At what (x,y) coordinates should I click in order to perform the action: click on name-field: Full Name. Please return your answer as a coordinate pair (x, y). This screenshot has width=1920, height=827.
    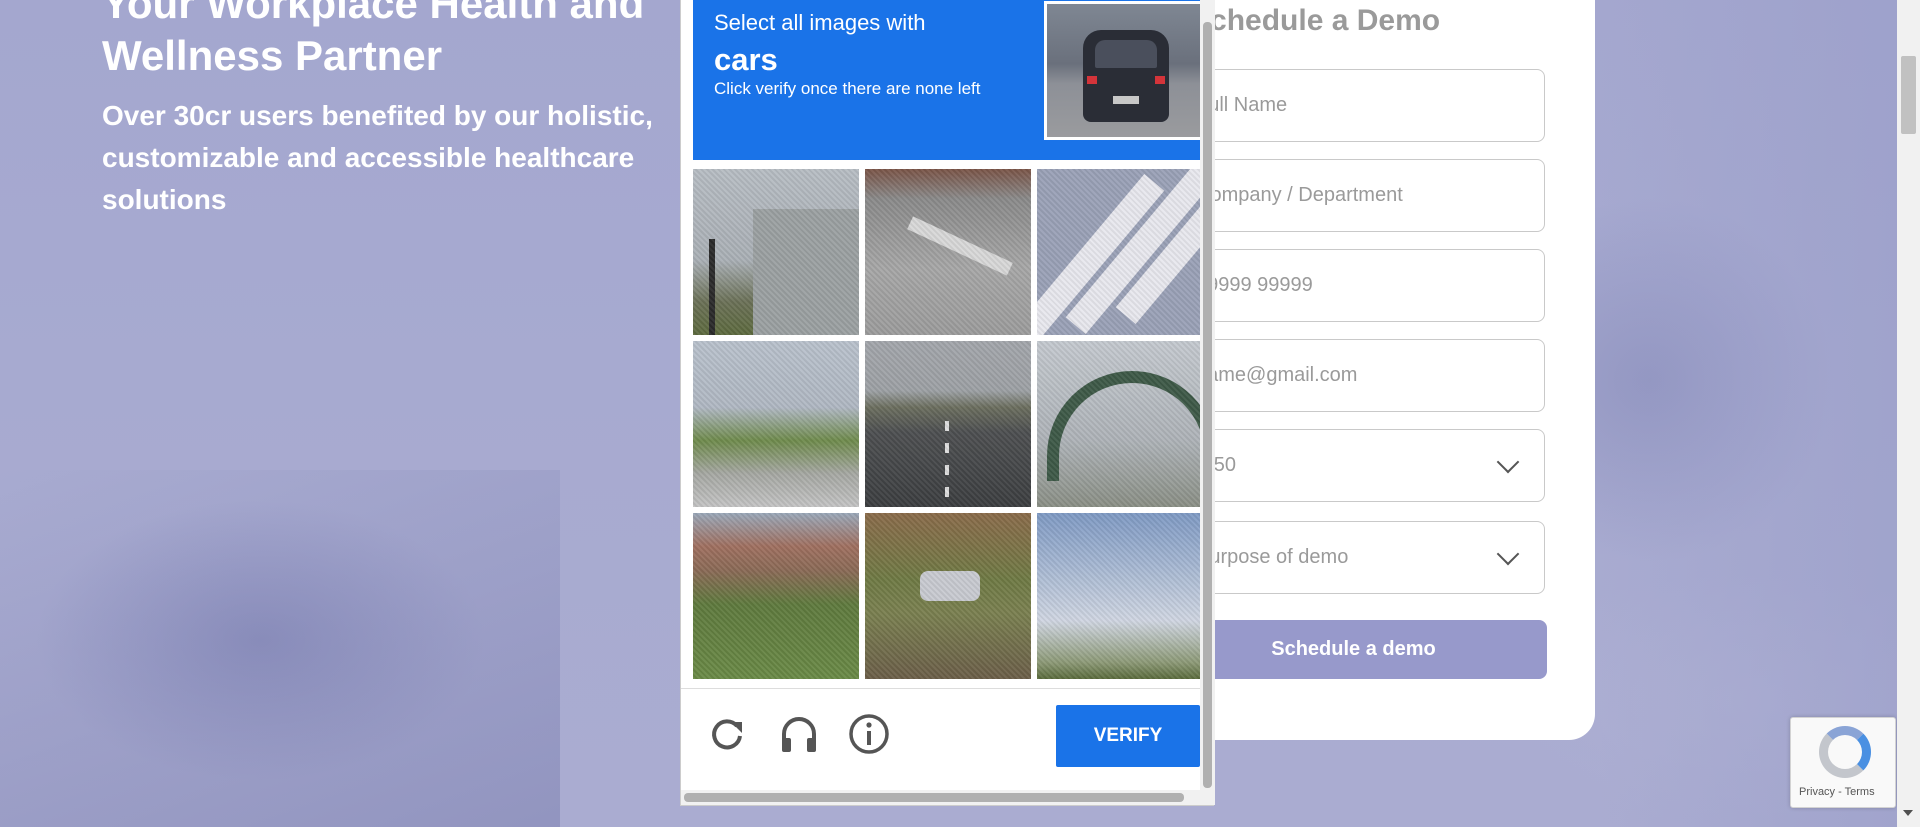
    Looking at the image, I should click on (1352, 105).